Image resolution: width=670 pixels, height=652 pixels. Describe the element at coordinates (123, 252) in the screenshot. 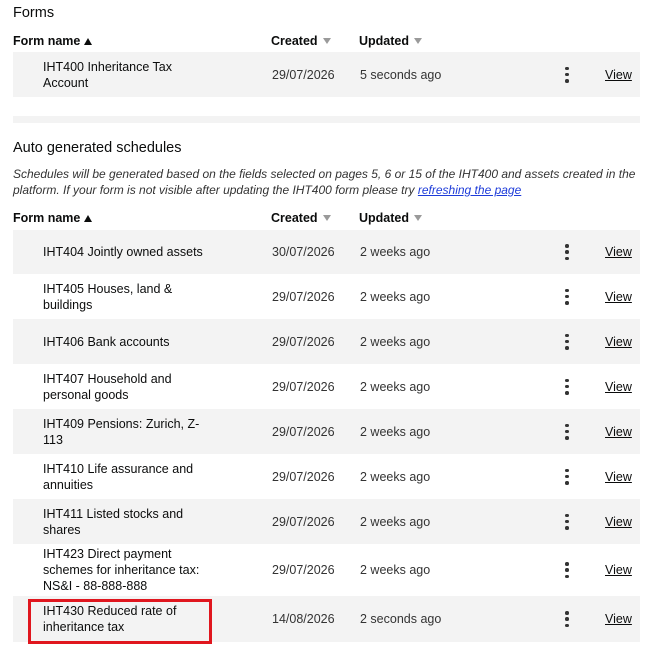

I see `form-name: IHT404 Jointly owned assets` at that location.